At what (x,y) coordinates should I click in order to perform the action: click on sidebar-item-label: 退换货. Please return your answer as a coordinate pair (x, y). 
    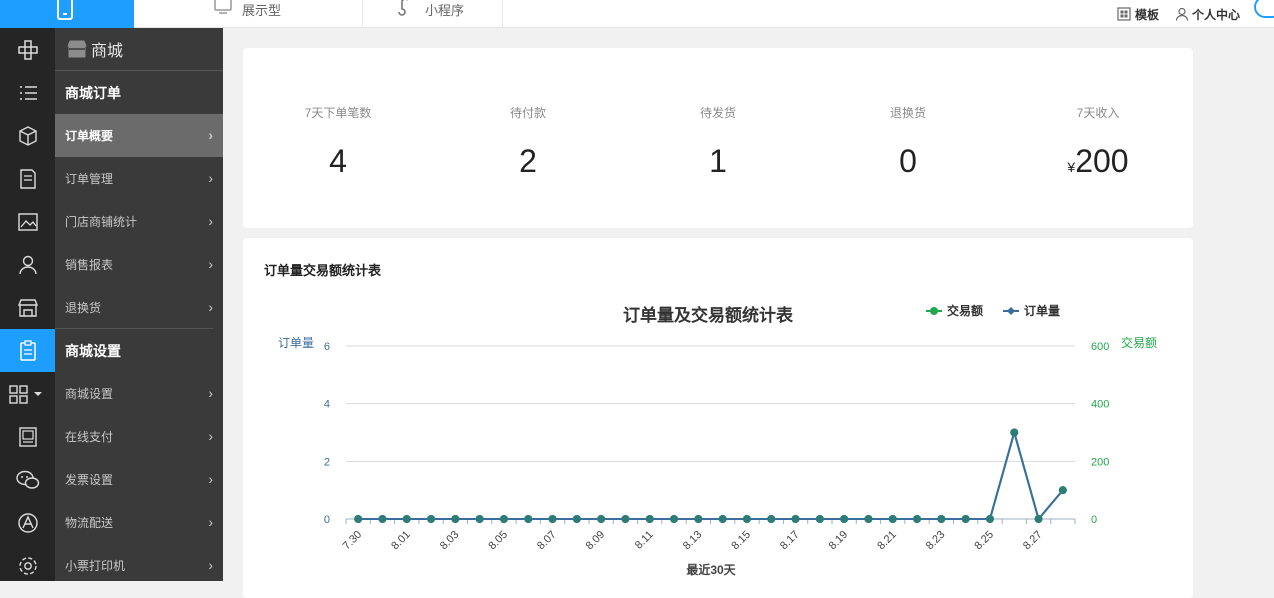
    Looking at the image, I should click on (83, 308).